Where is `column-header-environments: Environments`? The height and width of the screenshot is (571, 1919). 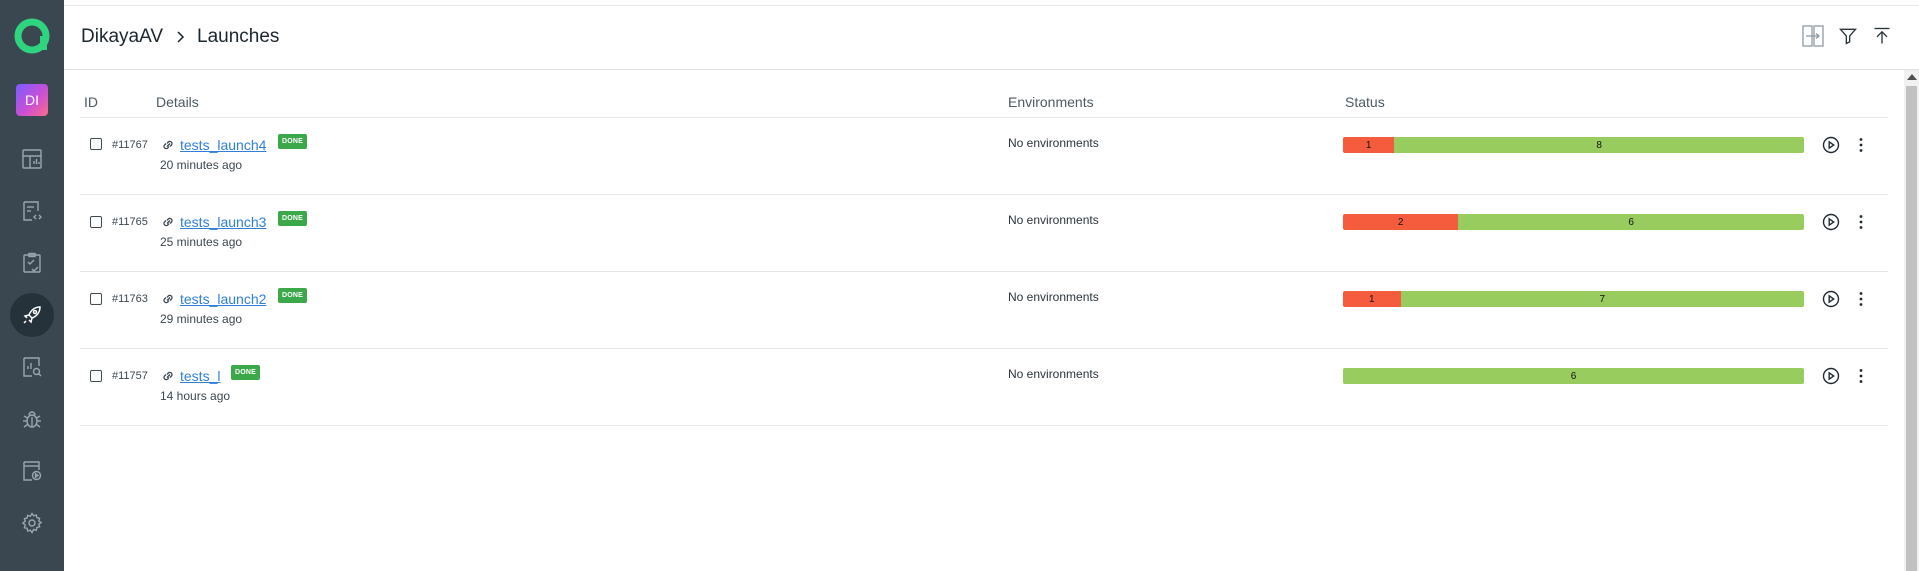
column-header-environments: Environments is located at coordinates (1051, 102).